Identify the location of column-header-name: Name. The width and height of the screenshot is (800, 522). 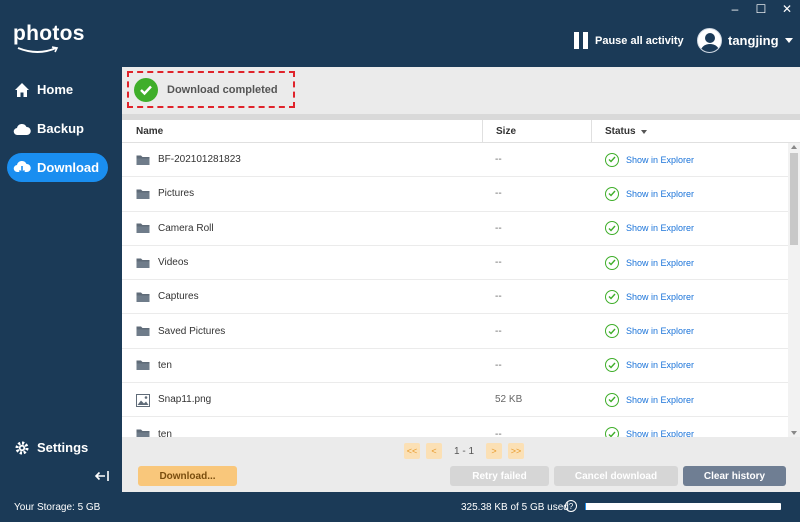
(149, 131).